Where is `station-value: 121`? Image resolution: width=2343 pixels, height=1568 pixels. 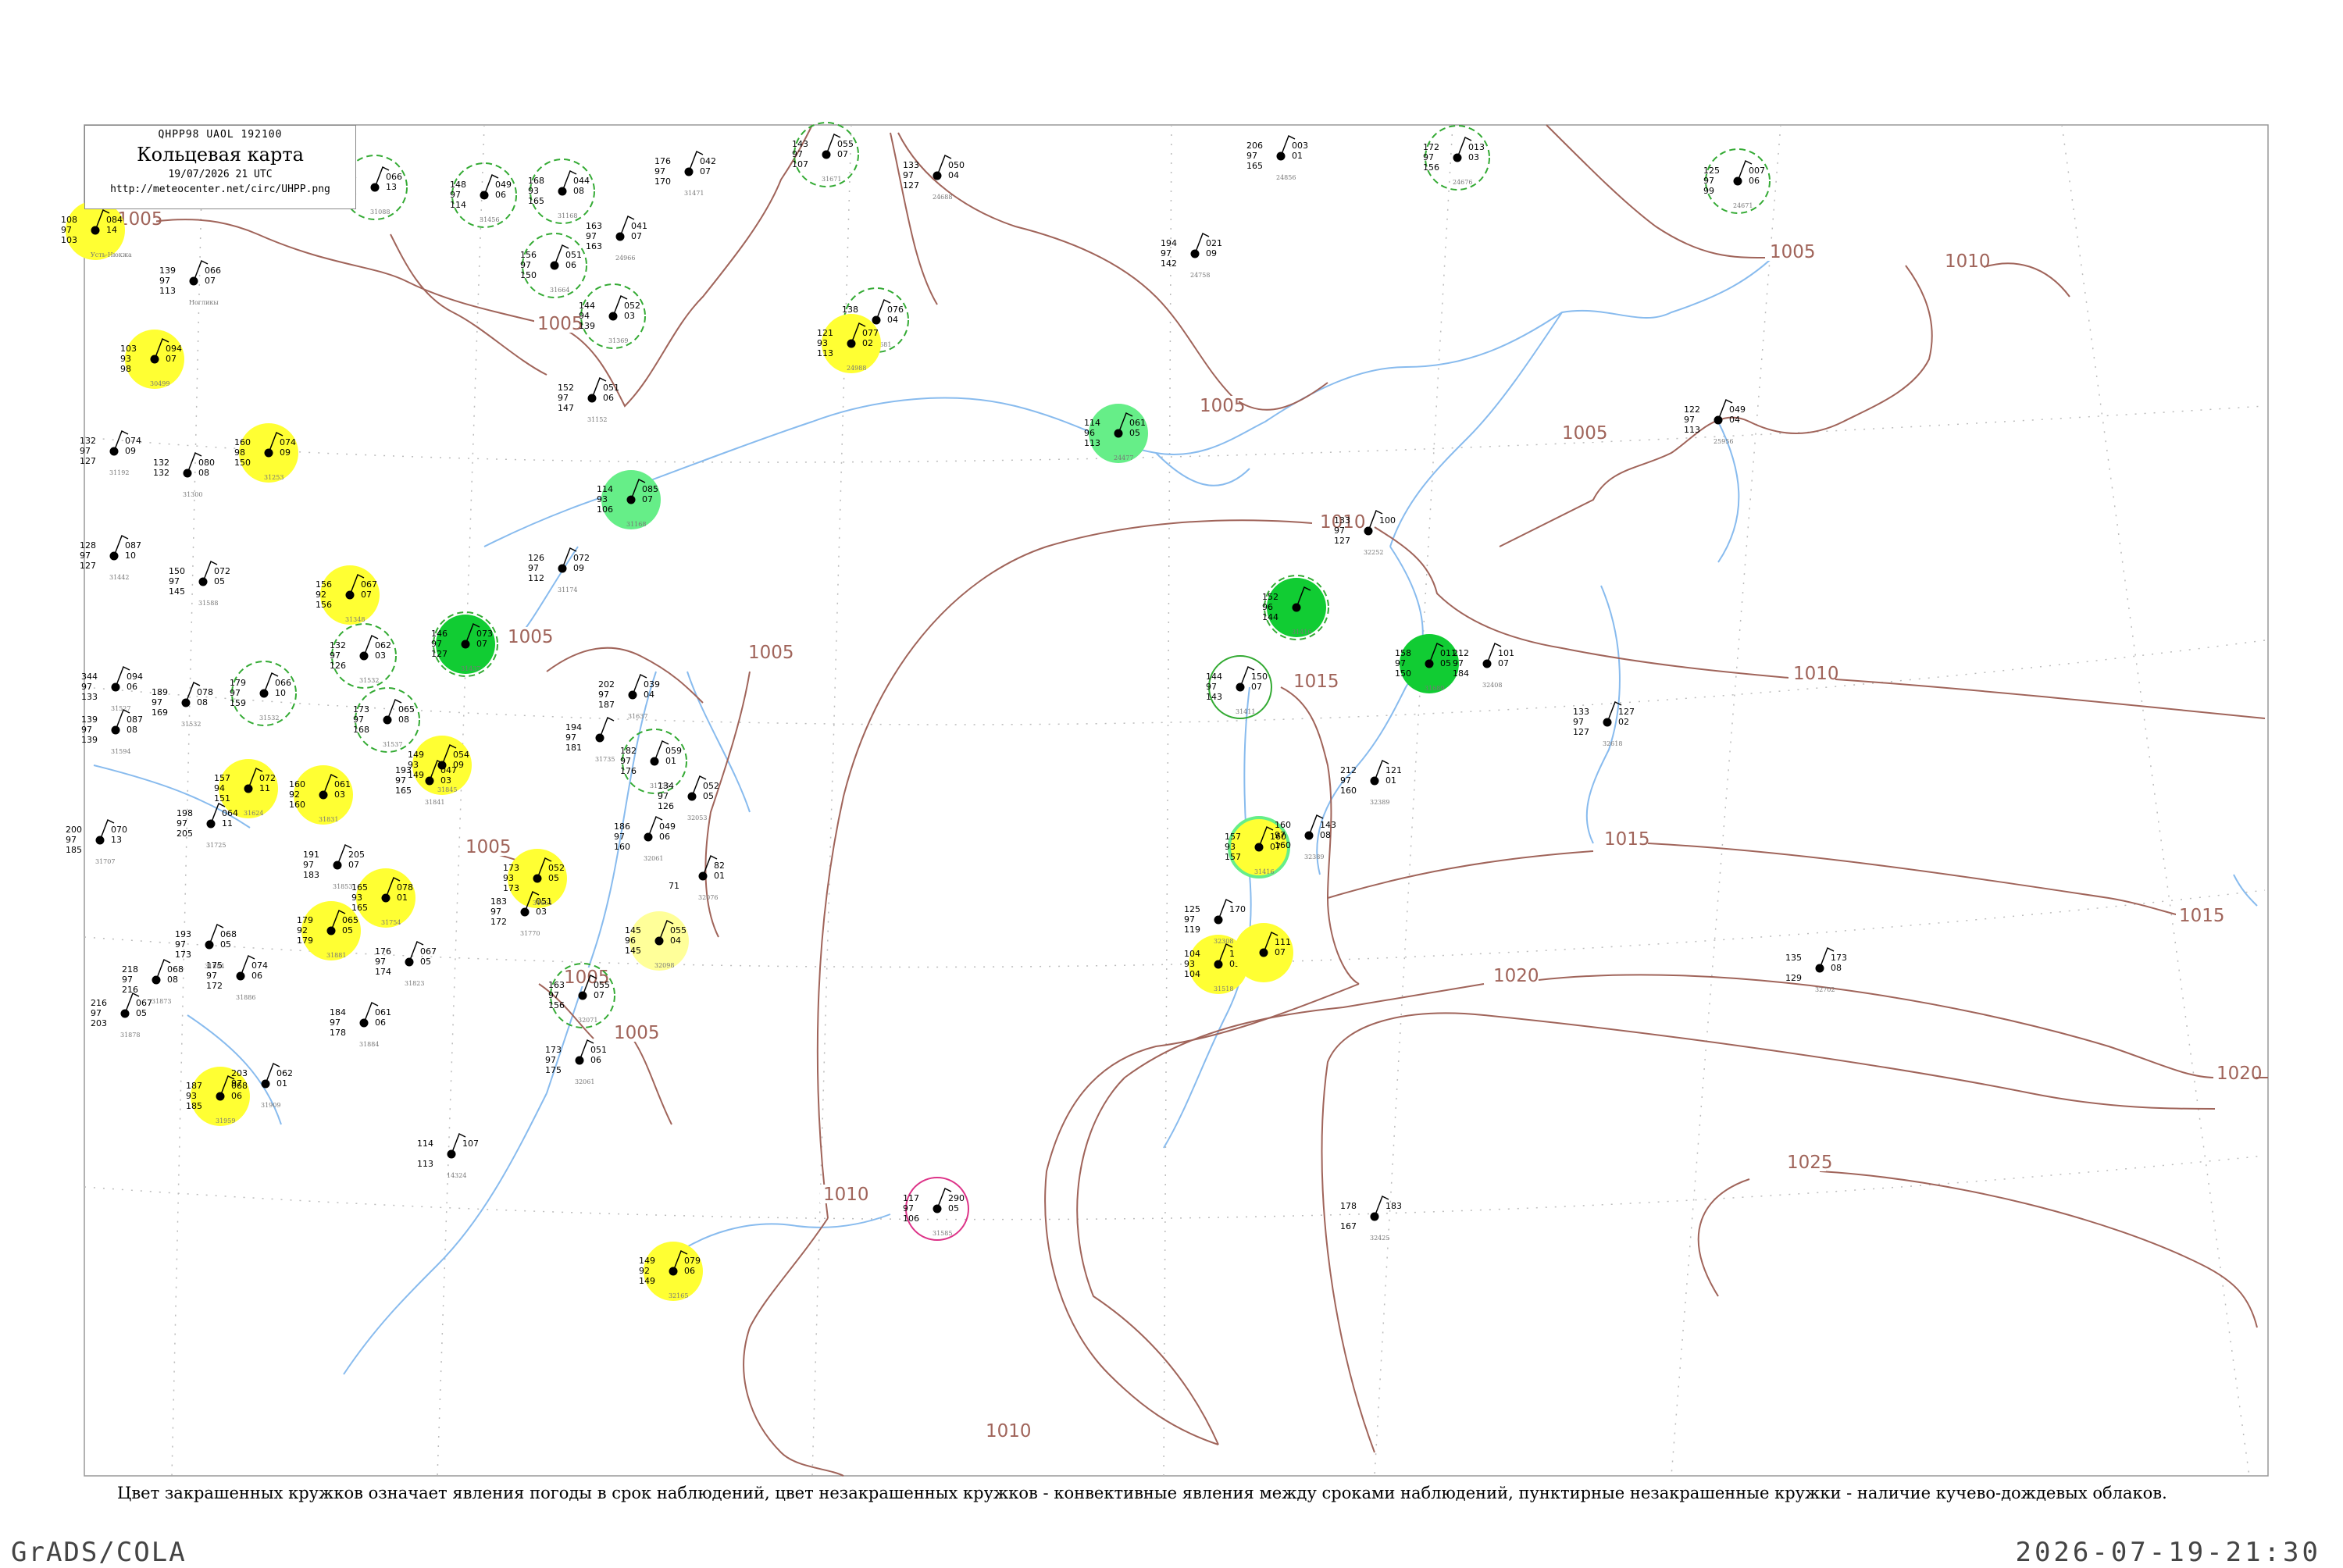
station-value: 121 is located at coordinates (825, 333).